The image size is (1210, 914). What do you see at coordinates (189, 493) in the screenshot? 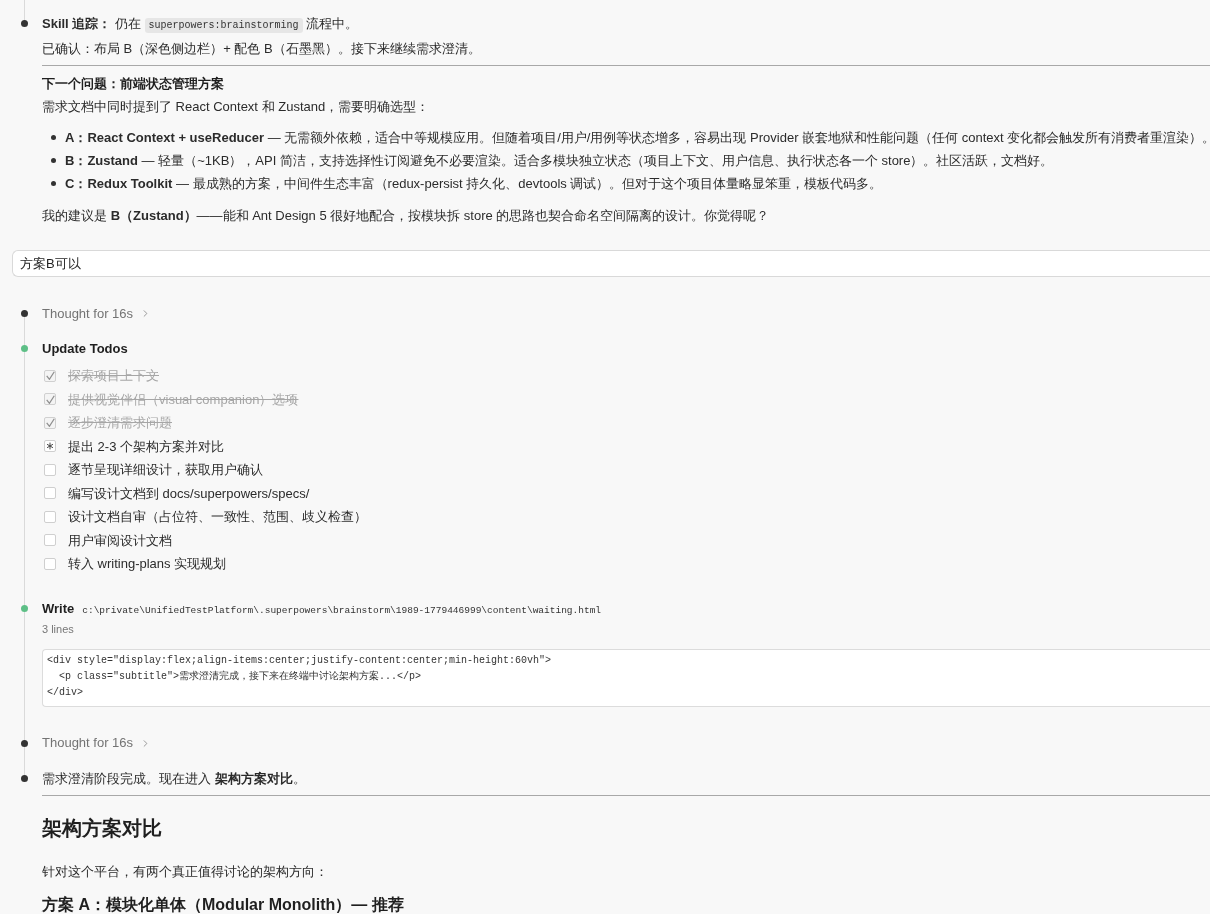
I see `todo-text: 编写设计文档到 docs/superpowers/specs/` at bounding box center [189, 493].